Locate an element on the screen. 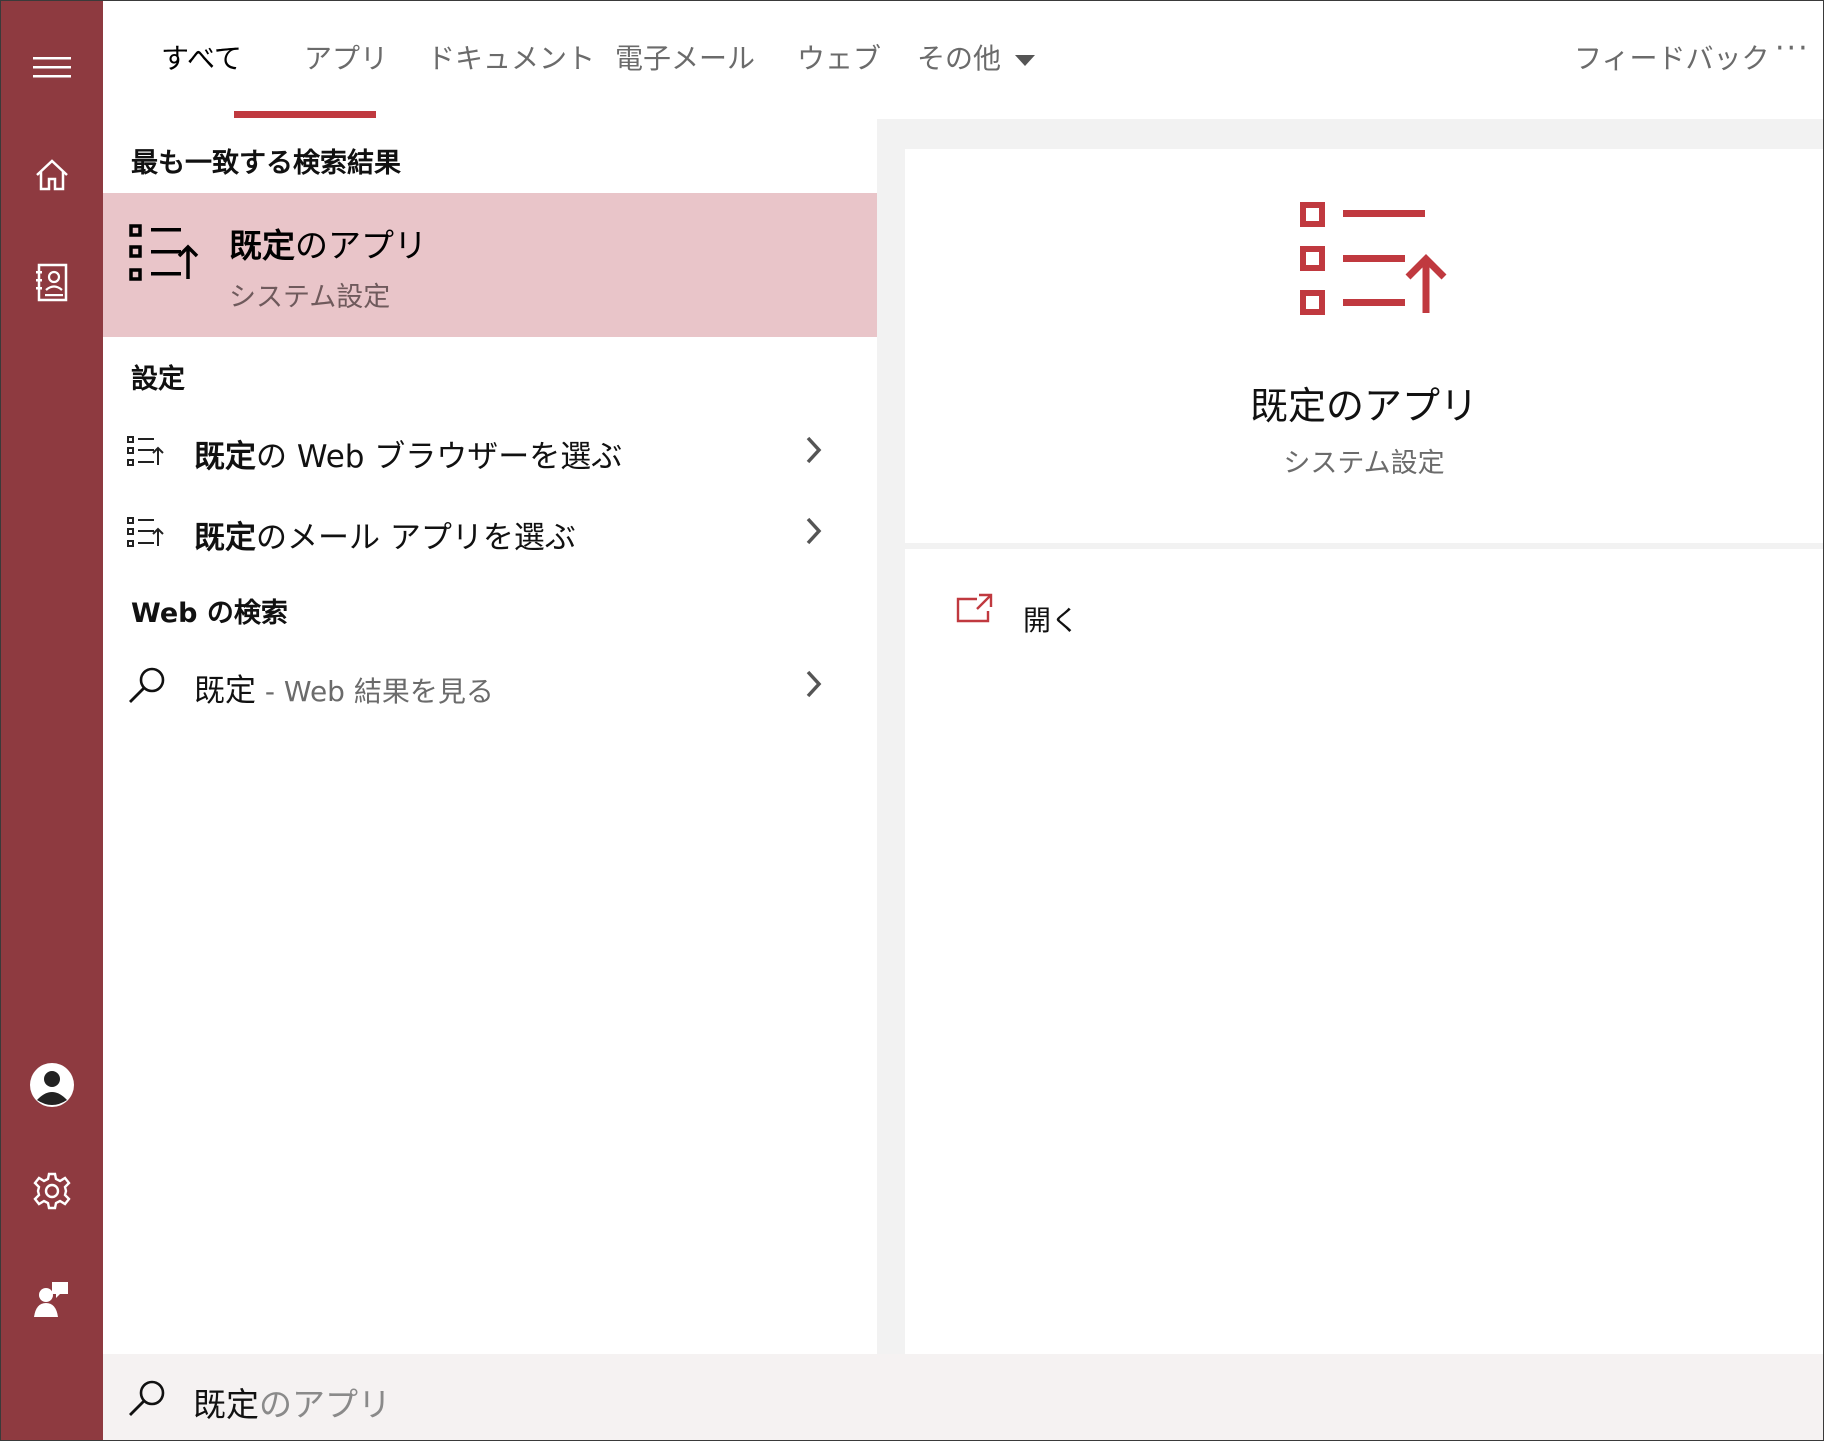 The height and width of the screenshot is (1441, 1824). account-button is located at coordinates (52, 1085).